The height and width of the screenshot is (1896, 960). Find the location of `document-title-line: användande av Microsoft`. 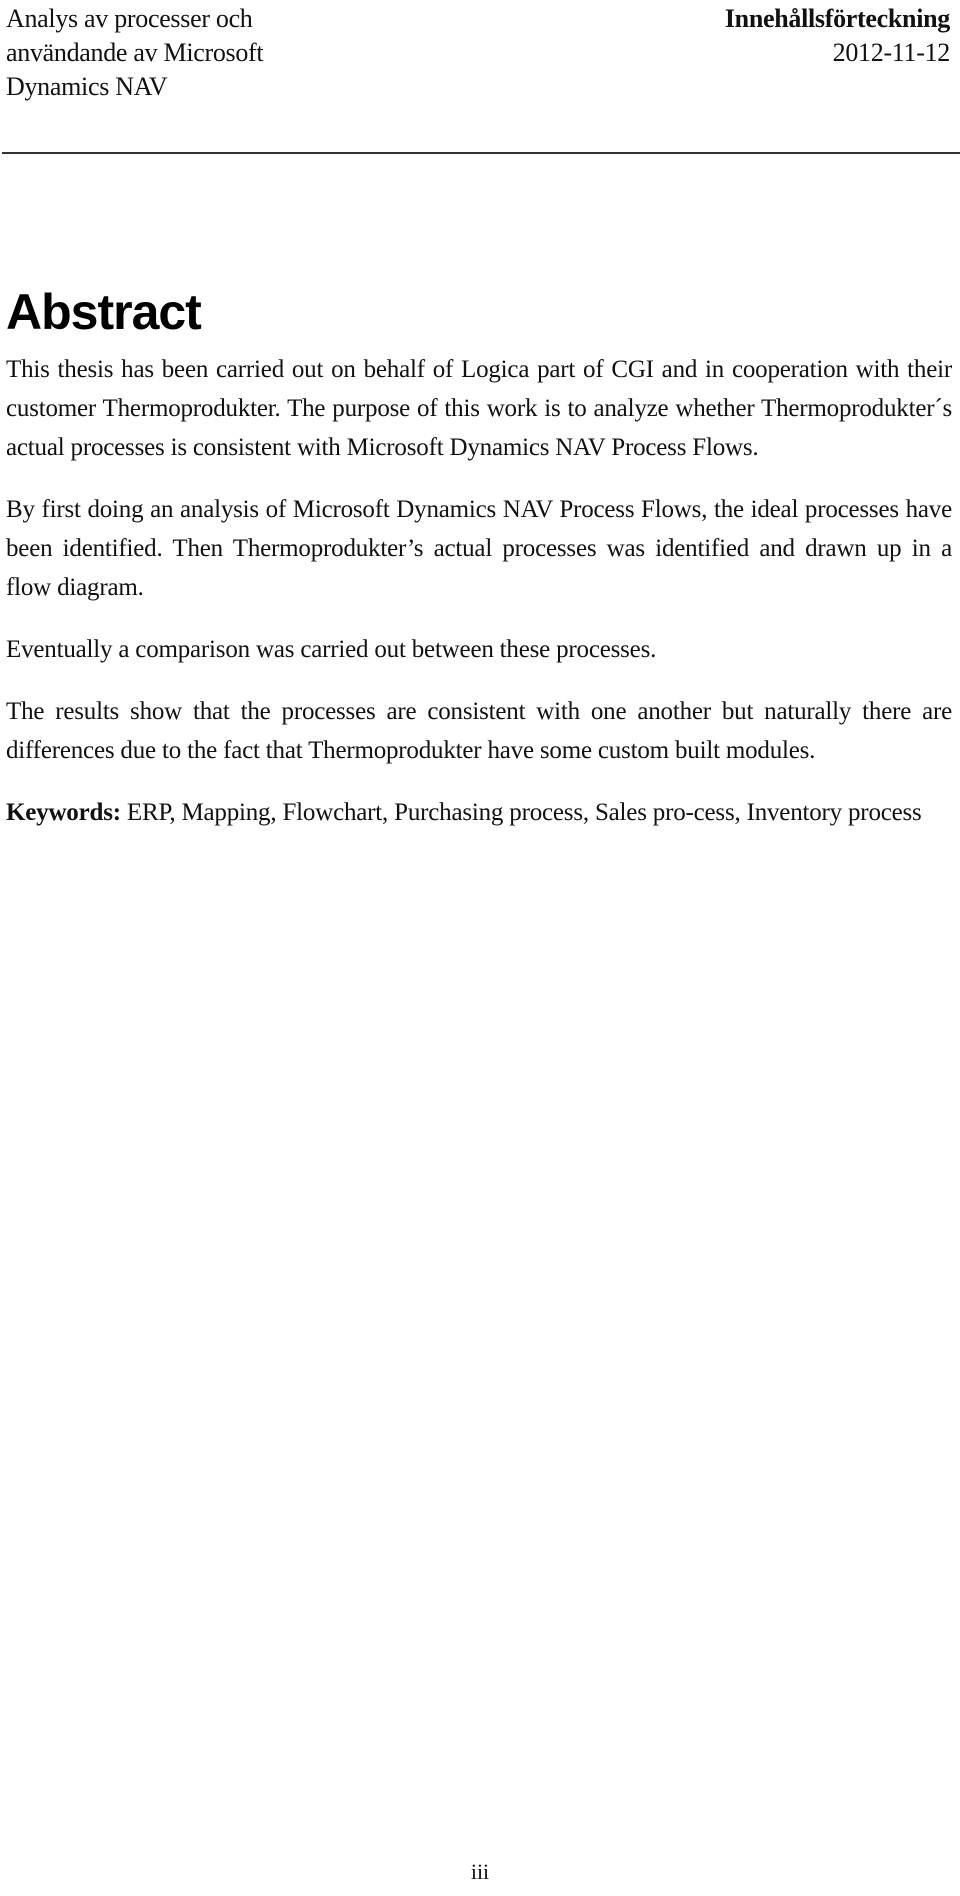

document-title-line: användande av Microsoft is located at coordinates (135, 52).